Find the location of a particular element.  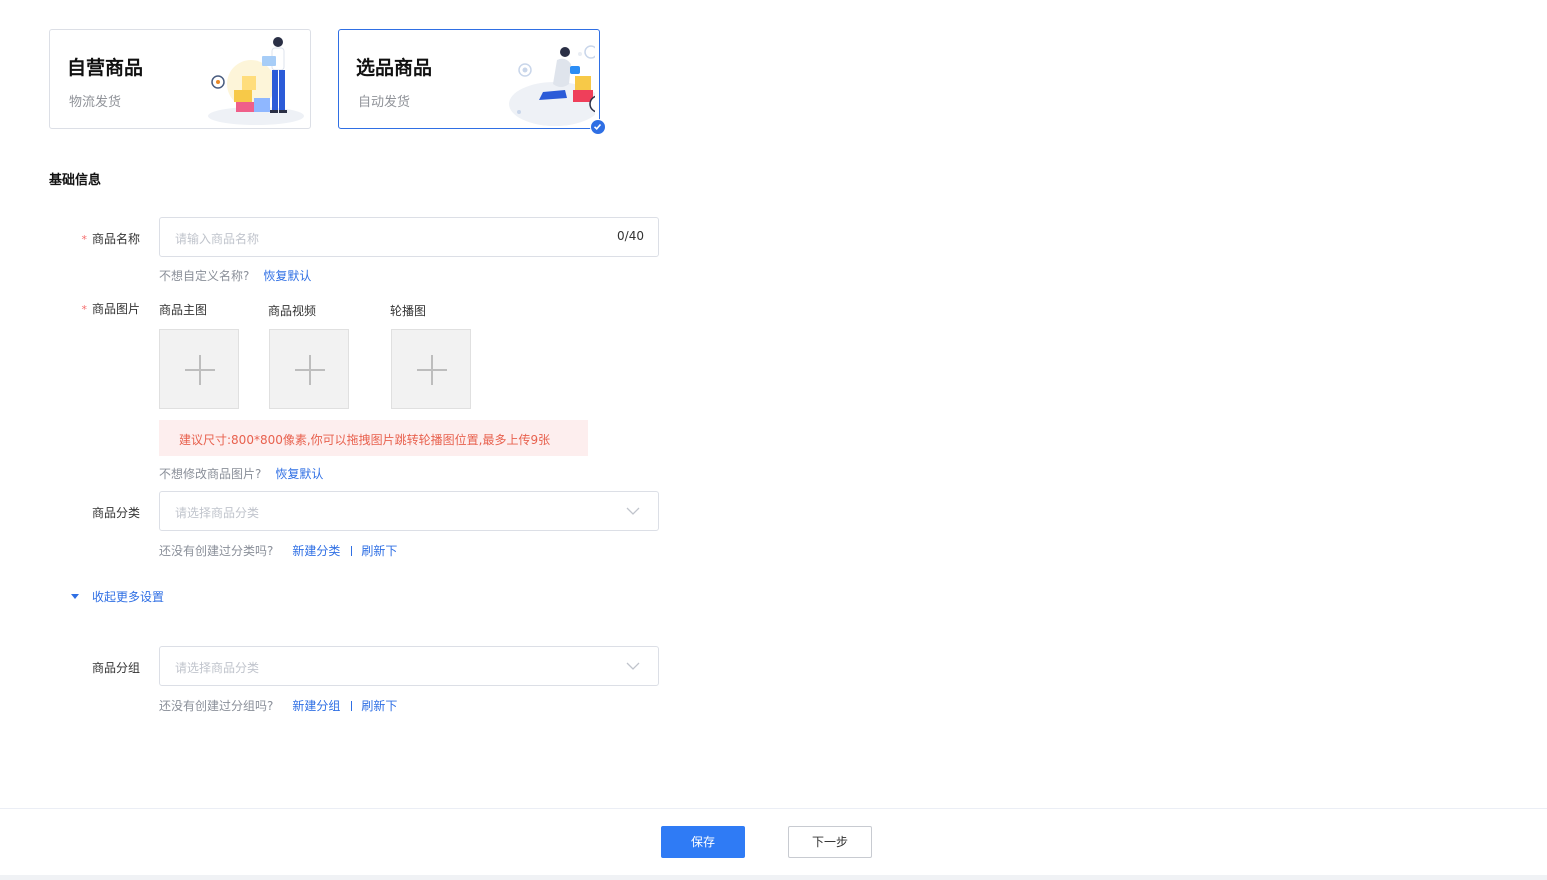

card-title: 选品商品 is located at coordinates (394, 68).